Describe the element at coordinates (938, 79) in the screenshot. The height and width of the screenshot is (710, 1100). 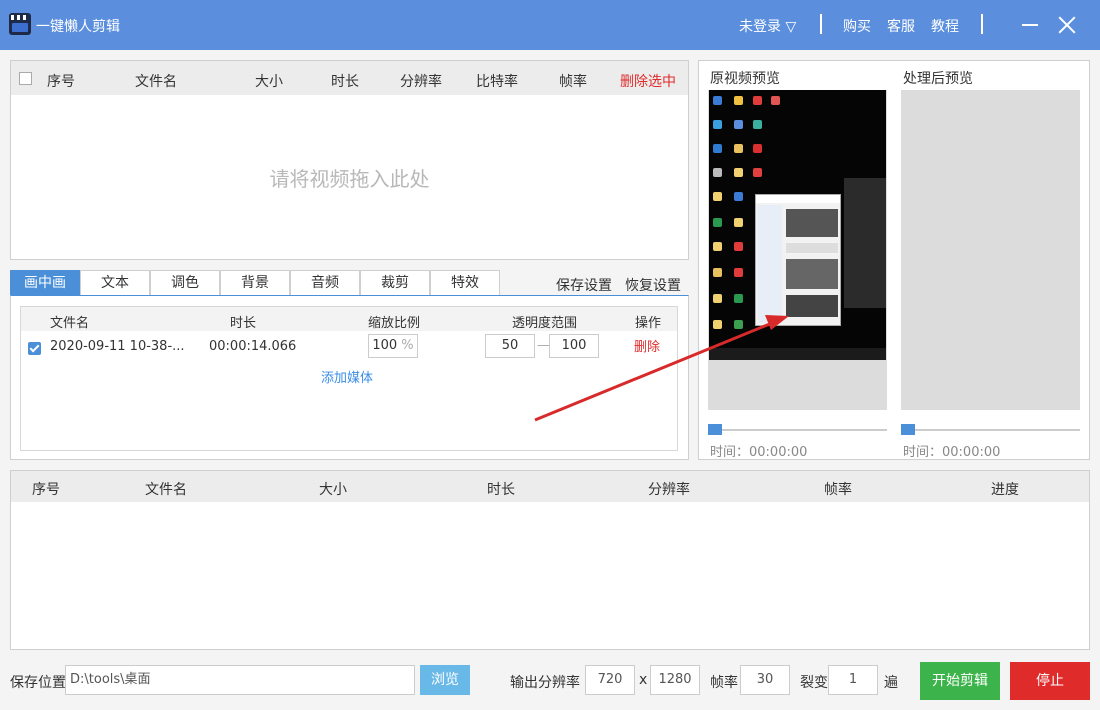
I see `processed-preview-title: 处理后预览` at that location.